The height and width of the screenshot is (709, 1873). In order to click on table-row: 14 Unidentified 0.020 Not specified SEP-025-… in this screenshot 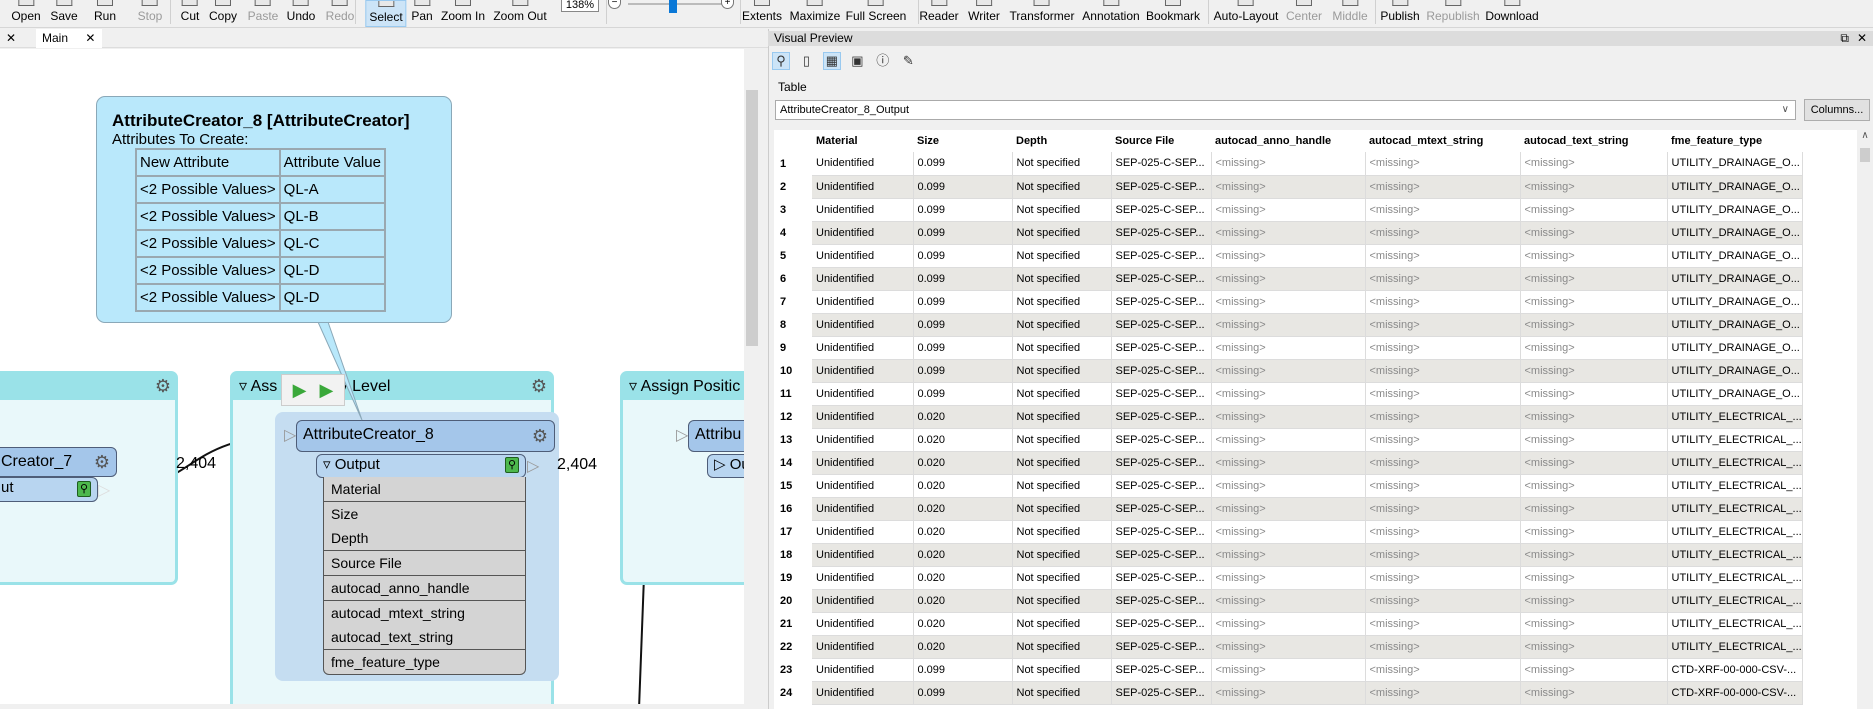, I will do `click(1288, 463)`.